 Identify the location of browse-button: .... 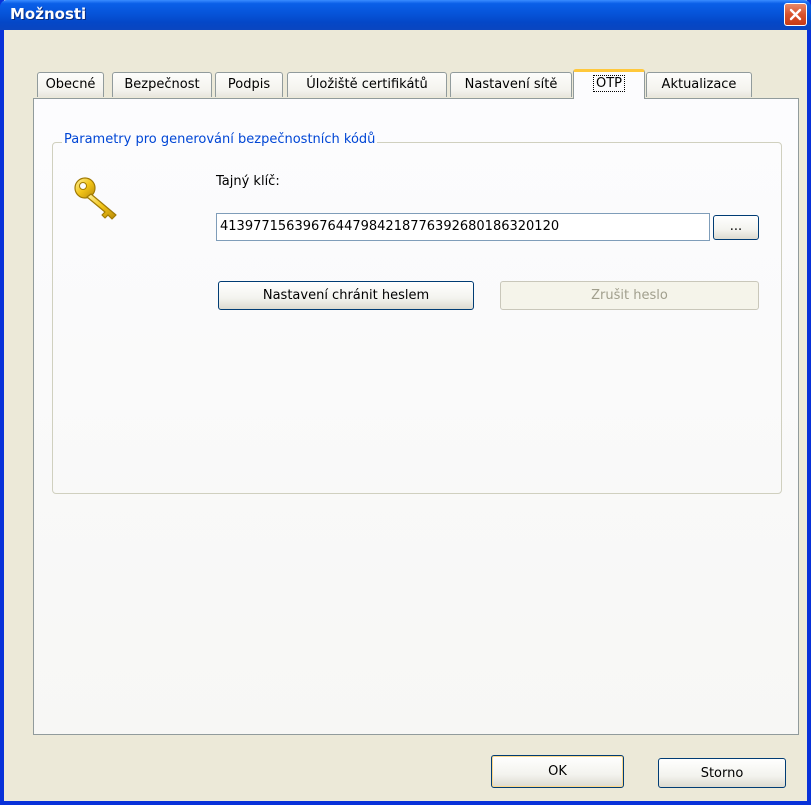
(736, 227).